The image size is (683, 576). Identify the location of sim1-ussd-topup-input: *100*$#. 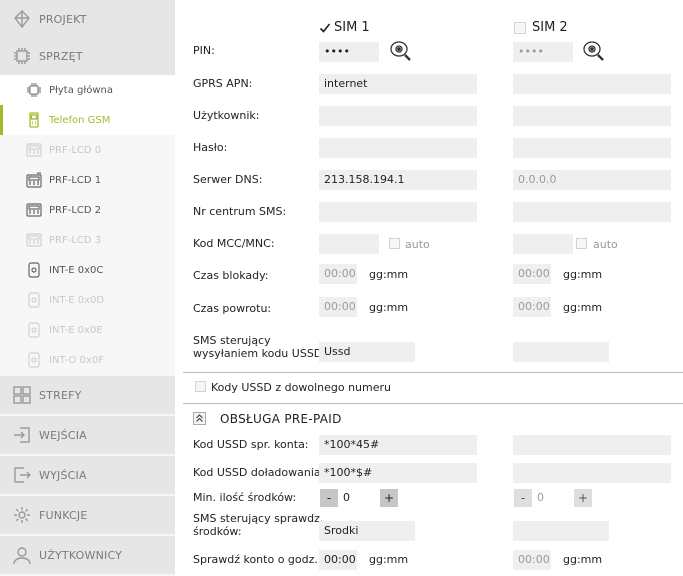
(398, 473).